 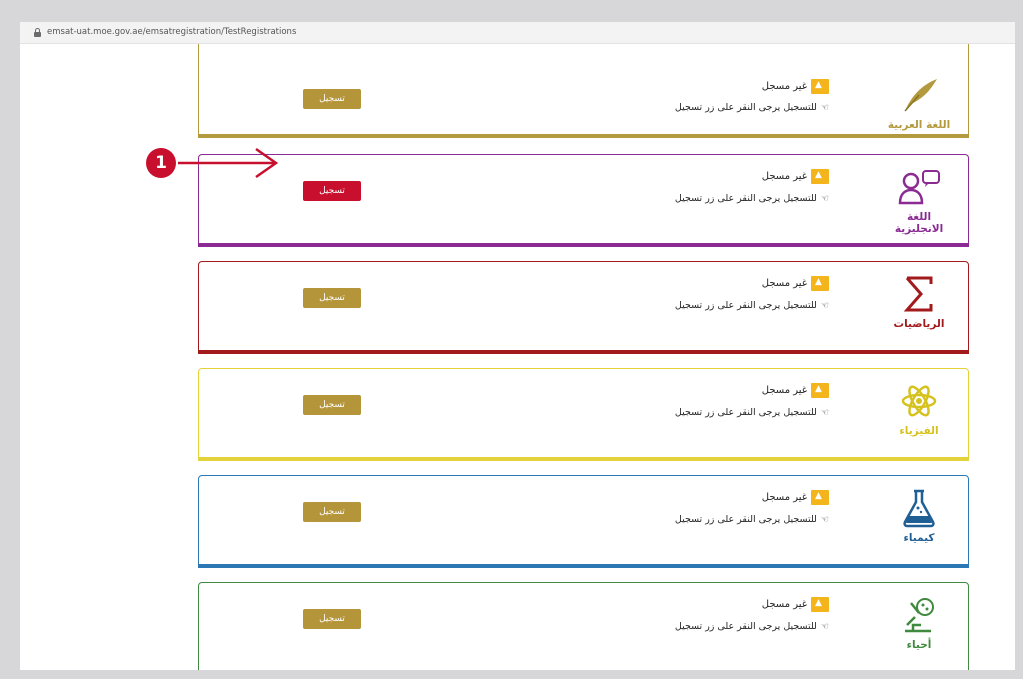 I want to click on subject-arabic: اللغة العربية, so click(x=919, y=103).